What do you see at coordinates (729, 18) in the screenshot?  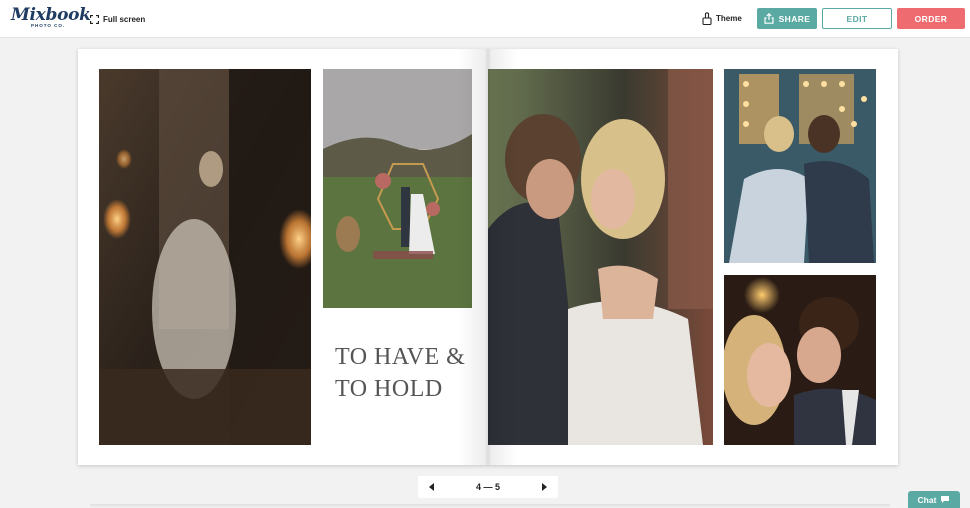 I see `theme-label: Theme` at bounding box center [729, 18].